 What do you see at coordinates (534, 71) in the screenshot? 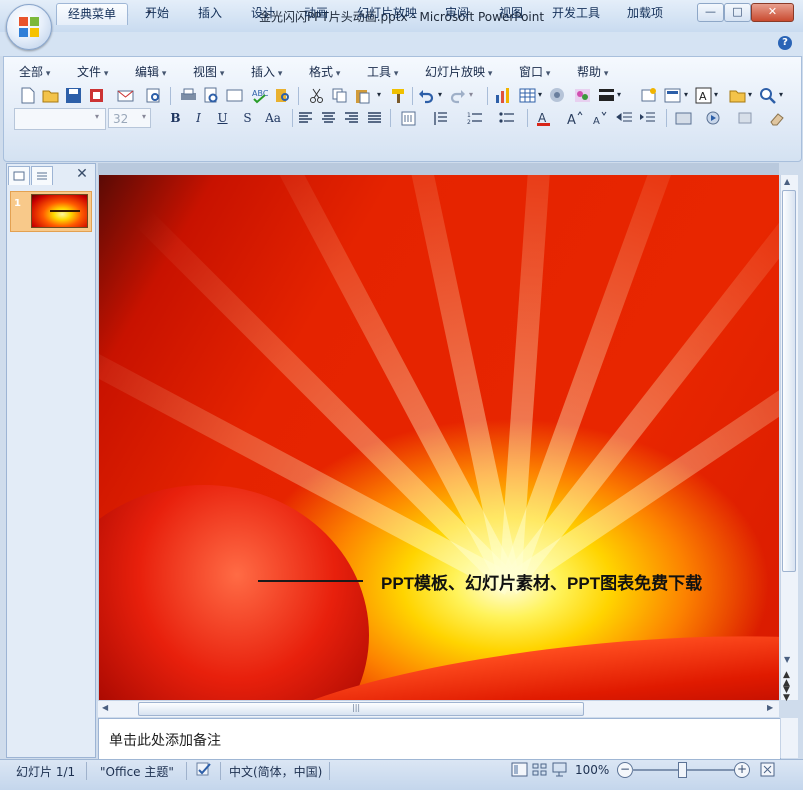
I see `menu-window: 窗口` at bounding box center [534, 71].